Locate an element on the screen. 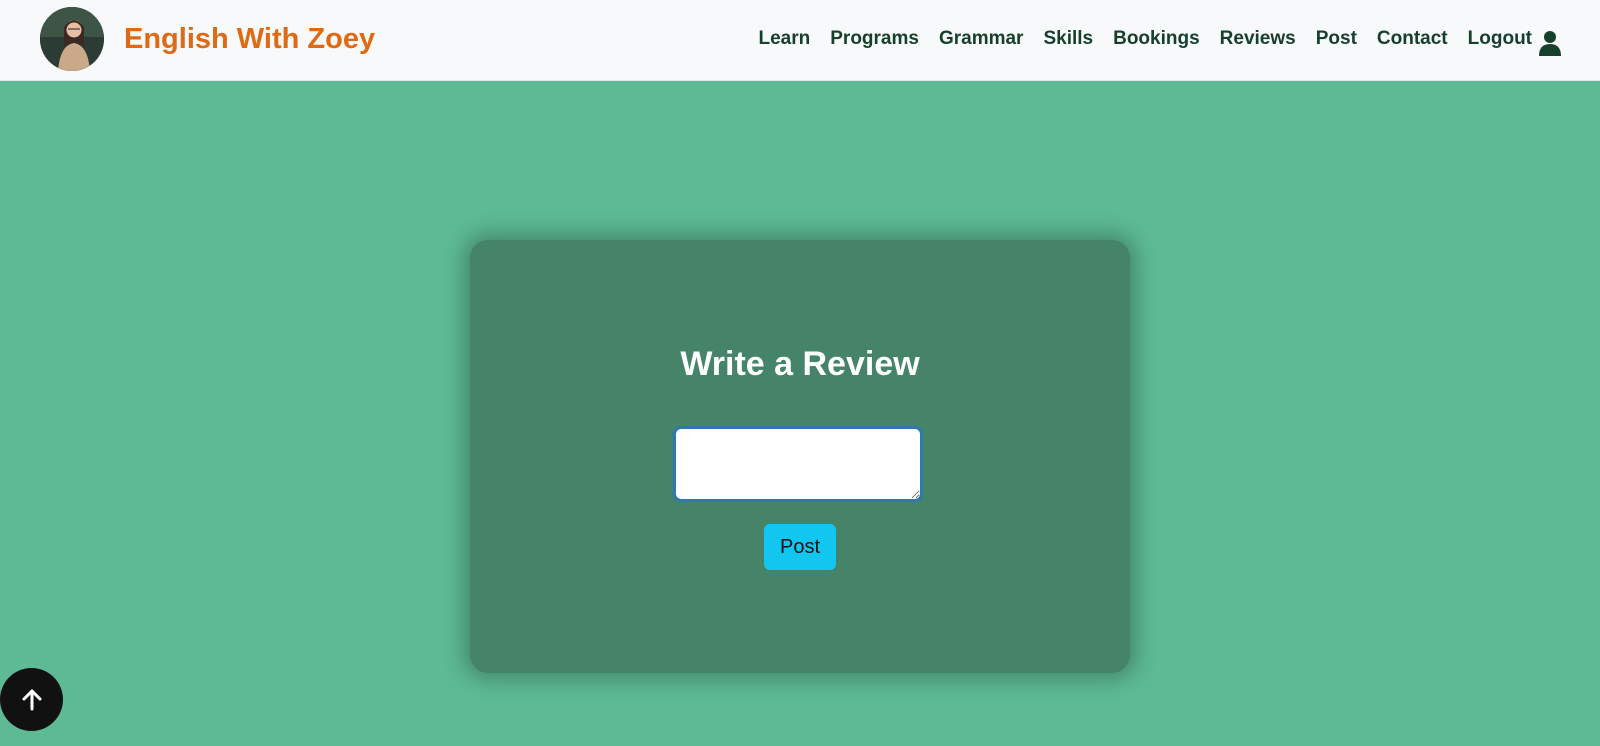 Image resolution: width=1600 pixels, height=746 pixels. avatar is located at coordinates (72, 39).